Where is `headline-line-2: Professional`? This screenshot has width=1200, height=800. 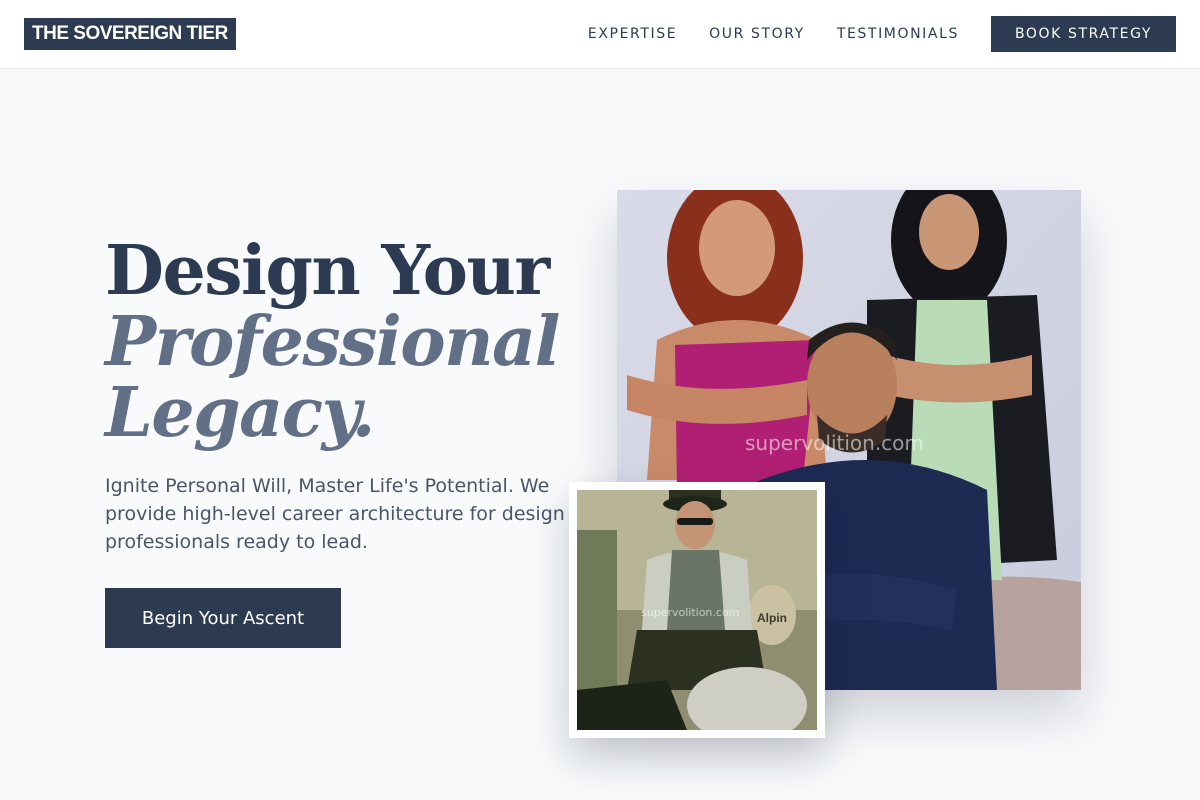
headline-line-2: Professional is located at coordinates (332, 342).